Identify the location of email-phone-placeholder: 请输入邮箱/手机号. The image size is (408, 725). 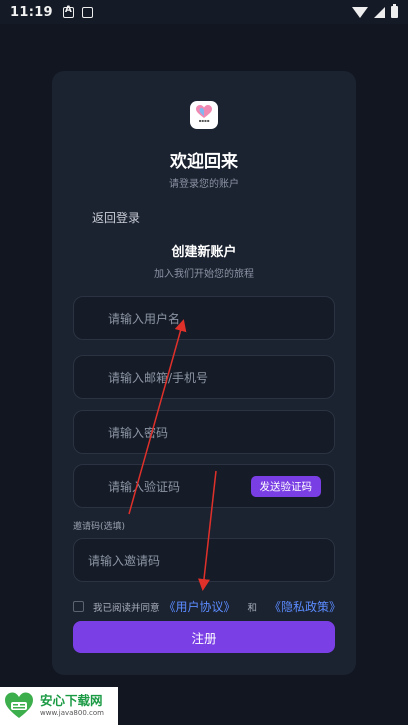
(158, 377).